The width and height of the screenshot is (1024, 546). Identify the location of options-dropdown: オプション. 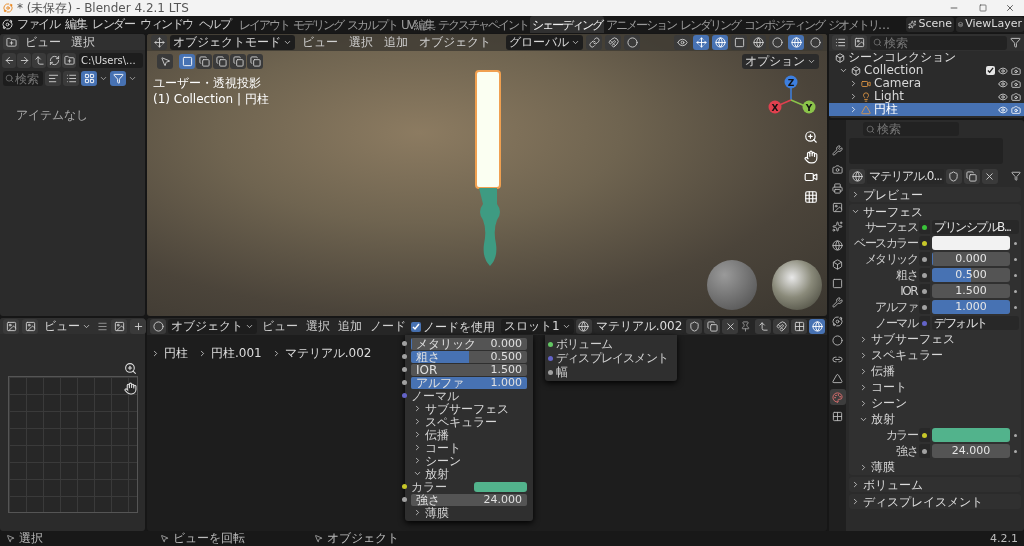
(780, 61).